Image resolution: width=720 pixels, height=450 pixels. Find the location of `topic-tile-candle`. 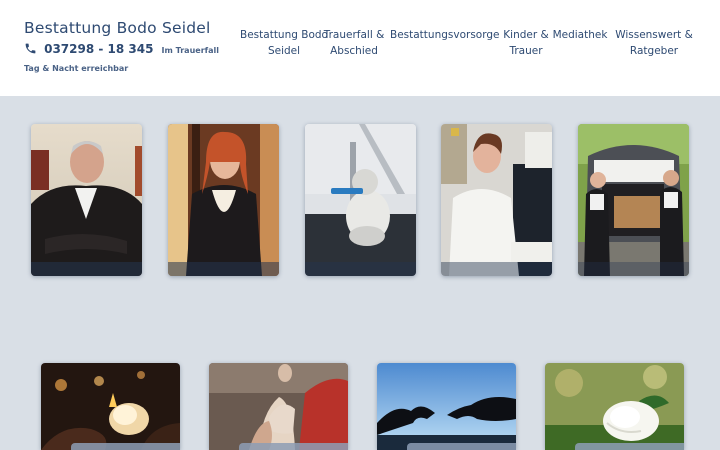

topic-tile-candle is located at coordinates (110, 406).